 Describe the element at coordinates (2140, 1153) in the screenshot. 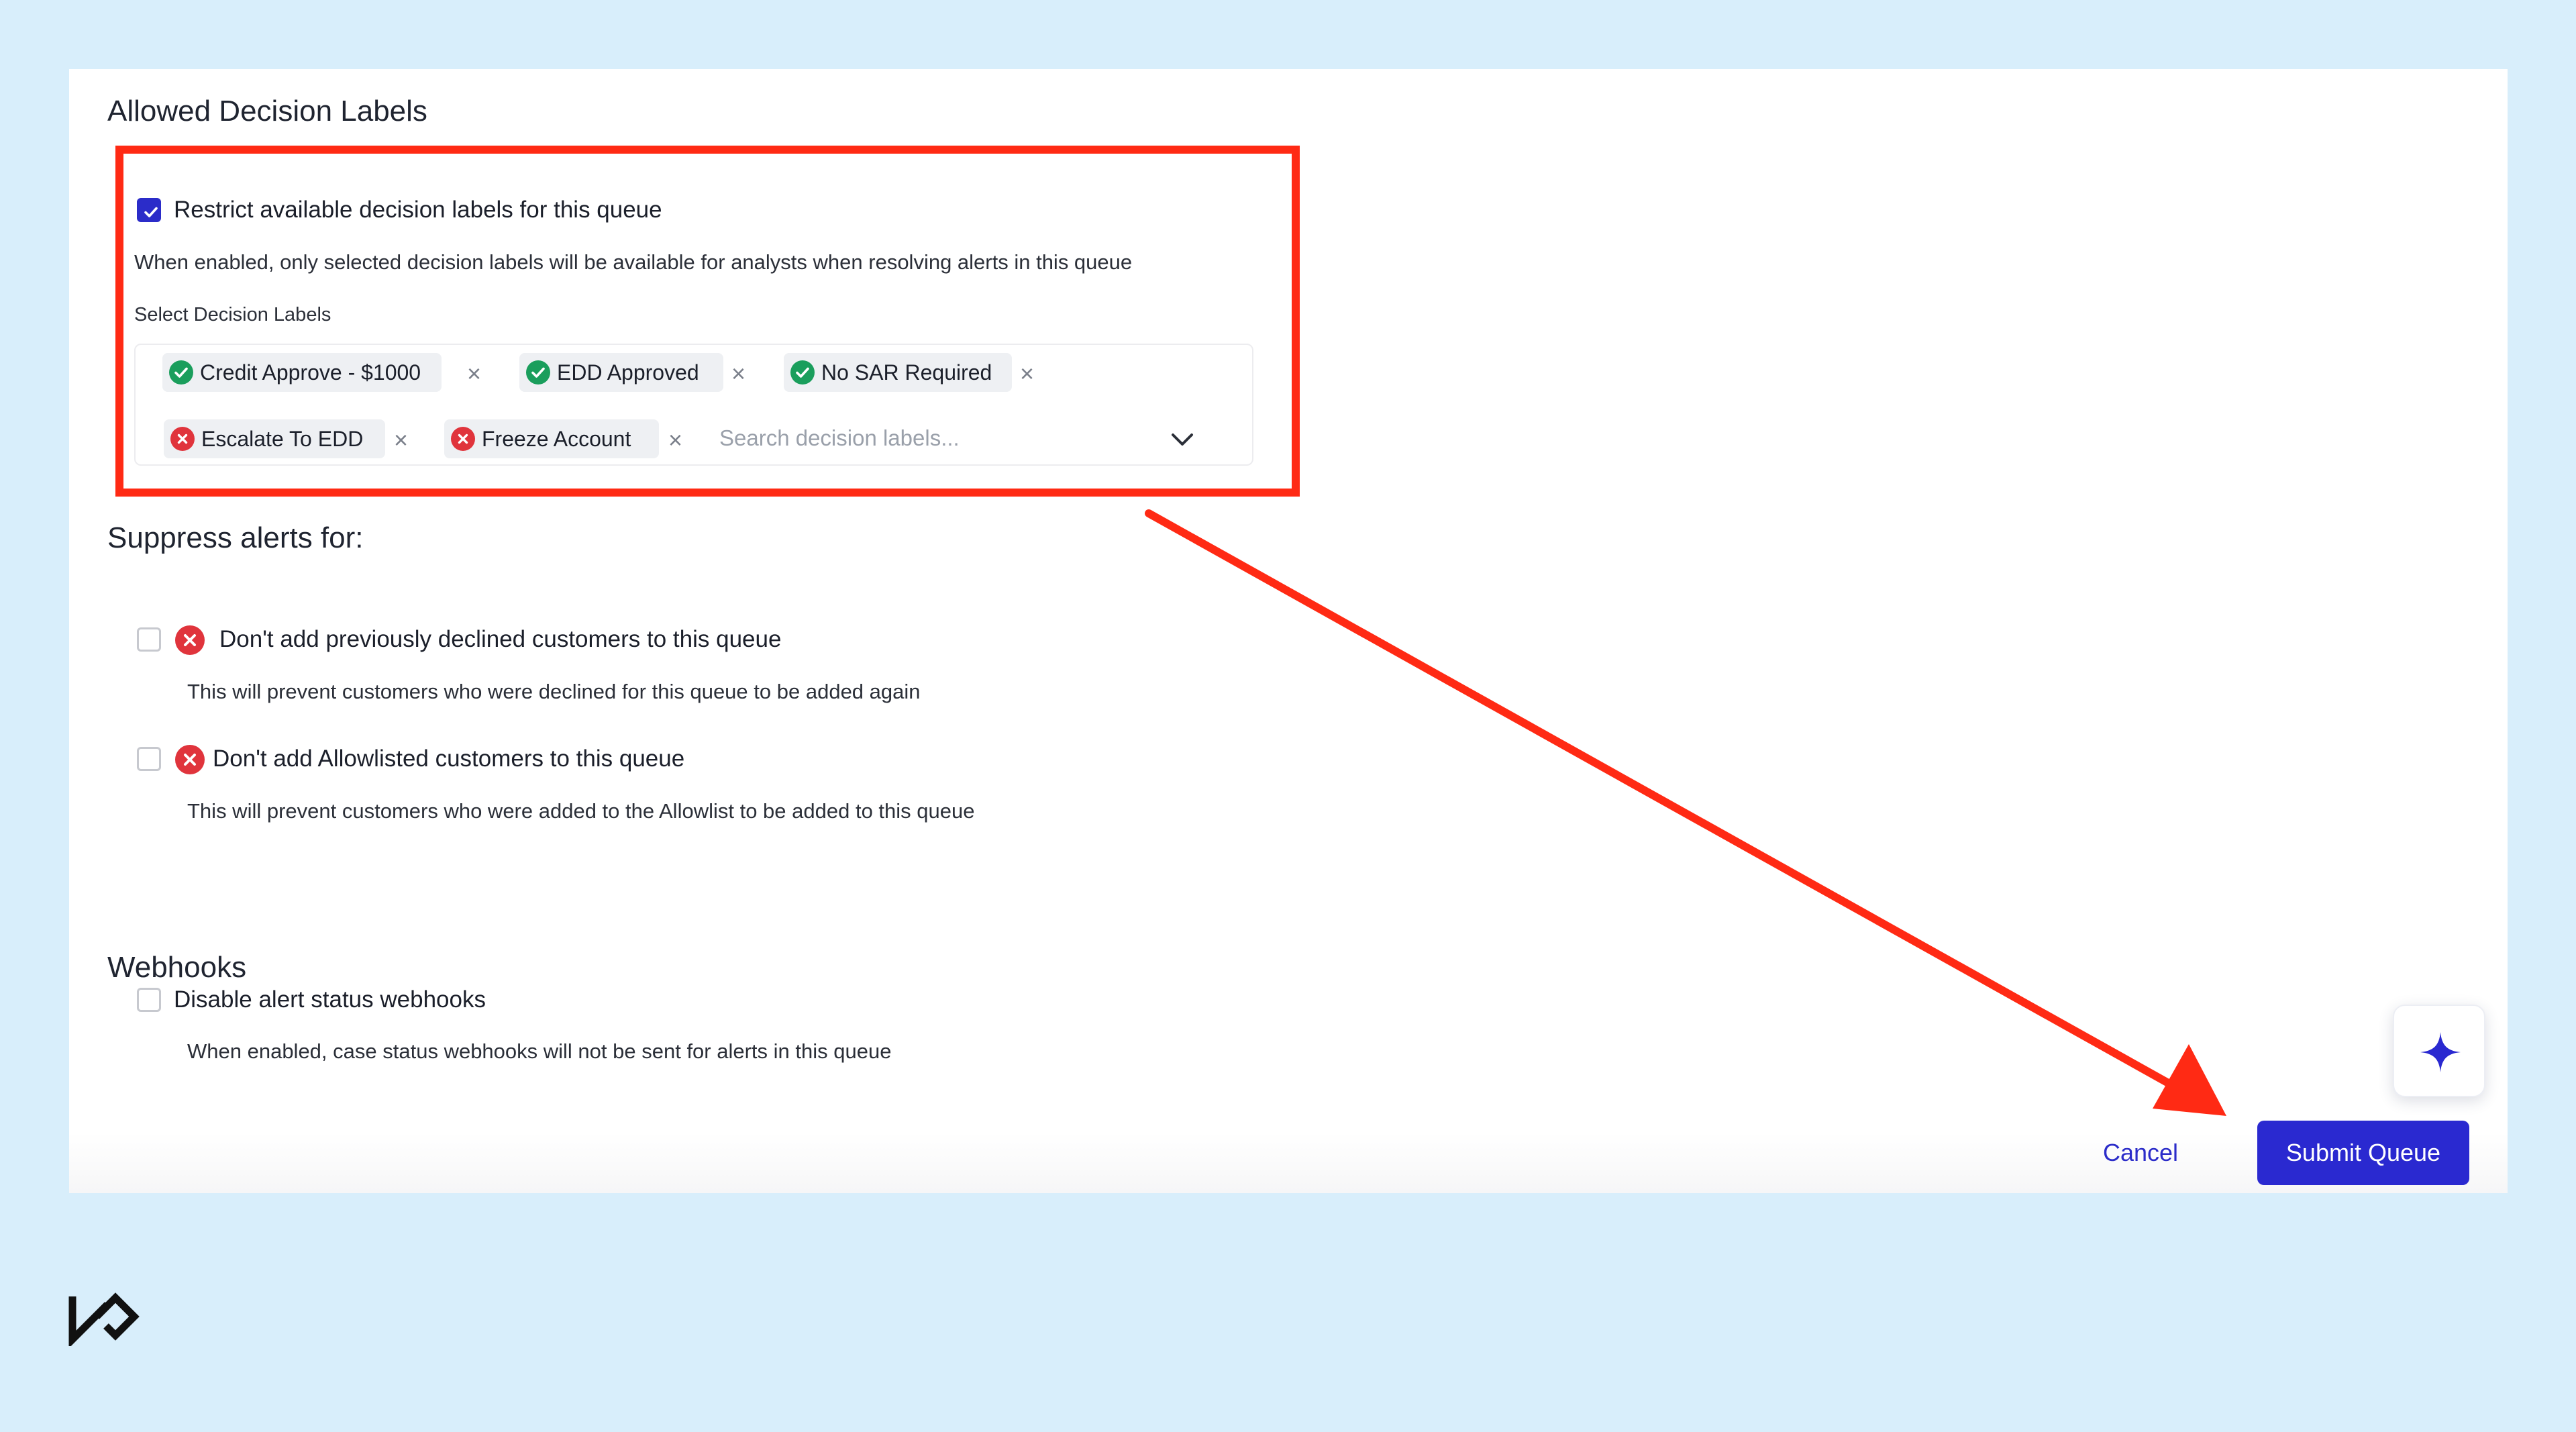

I see `cancel-button: Cancel` at that location.